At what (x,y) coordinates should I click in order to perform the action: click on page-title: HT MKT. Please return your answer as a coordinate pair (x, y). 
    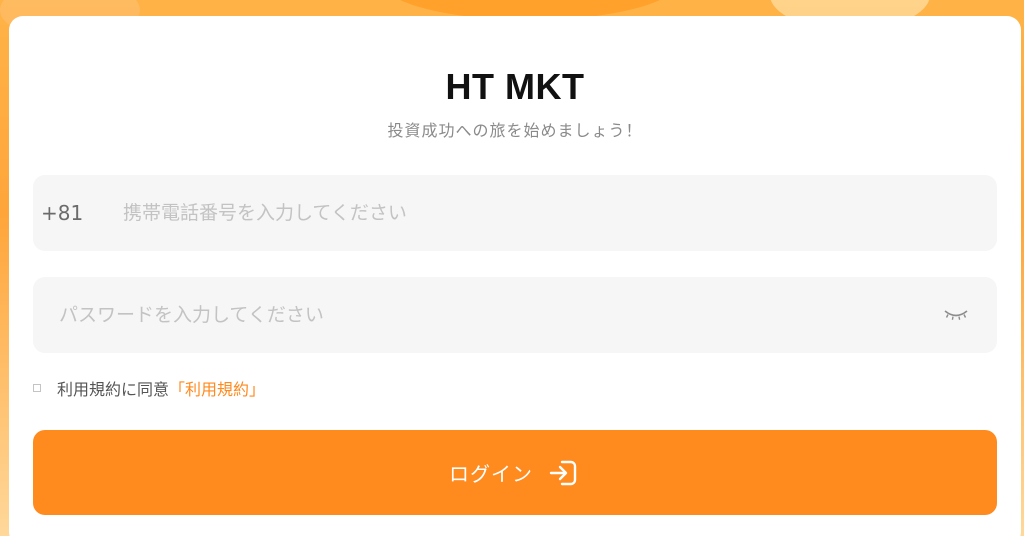
    Looking at the image, I should click on (515, 86).